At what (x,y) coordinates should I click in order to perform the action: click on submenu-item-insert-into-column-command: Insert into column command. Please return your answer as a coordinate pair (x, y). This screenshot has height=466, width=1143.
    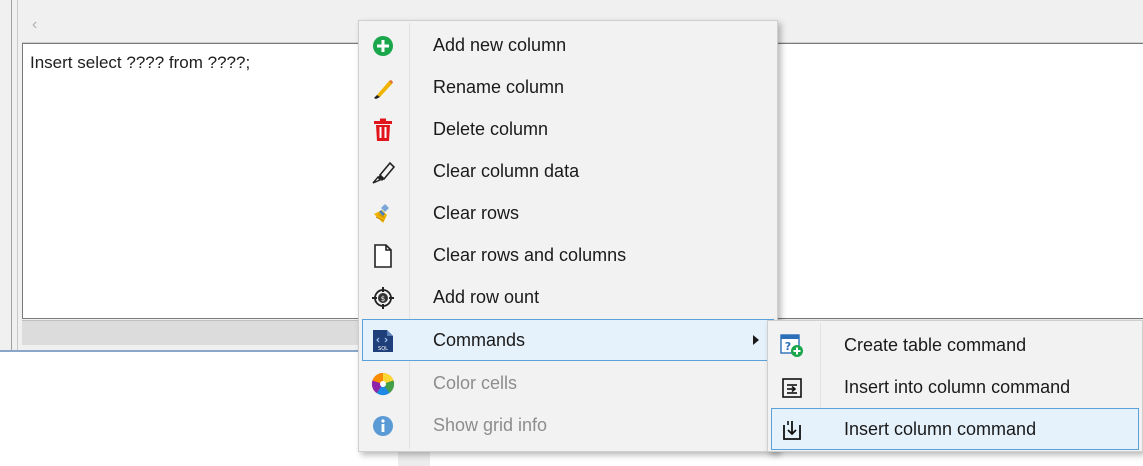
    Looking at the image, I should click on (955, 387).